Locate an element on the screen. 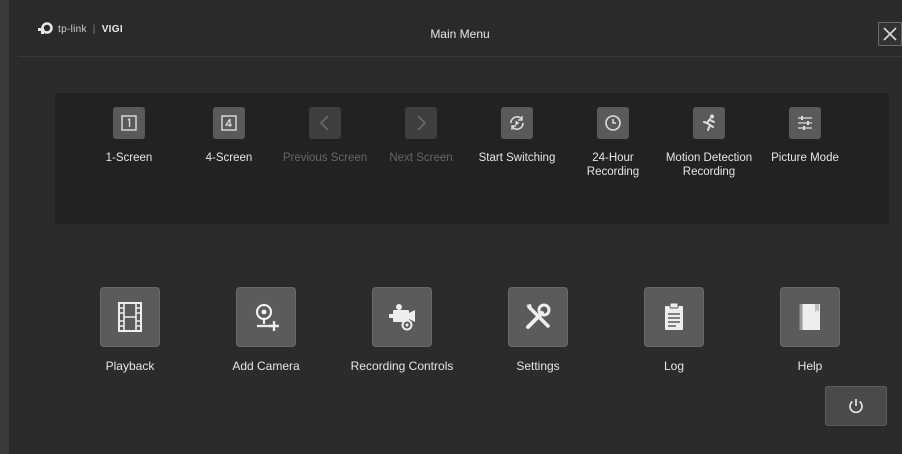 Image resolution: width=902 pixels, height=454 pixels. four-screen-button: 4-Screen is located at coordinates (229, 136).